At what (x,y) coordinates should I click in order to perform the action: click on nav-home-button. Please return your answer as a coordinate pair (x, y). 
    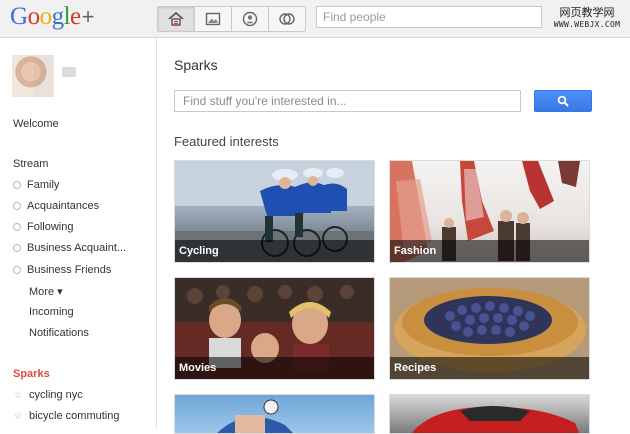
    Looking at the image, I should click on (176, 19).